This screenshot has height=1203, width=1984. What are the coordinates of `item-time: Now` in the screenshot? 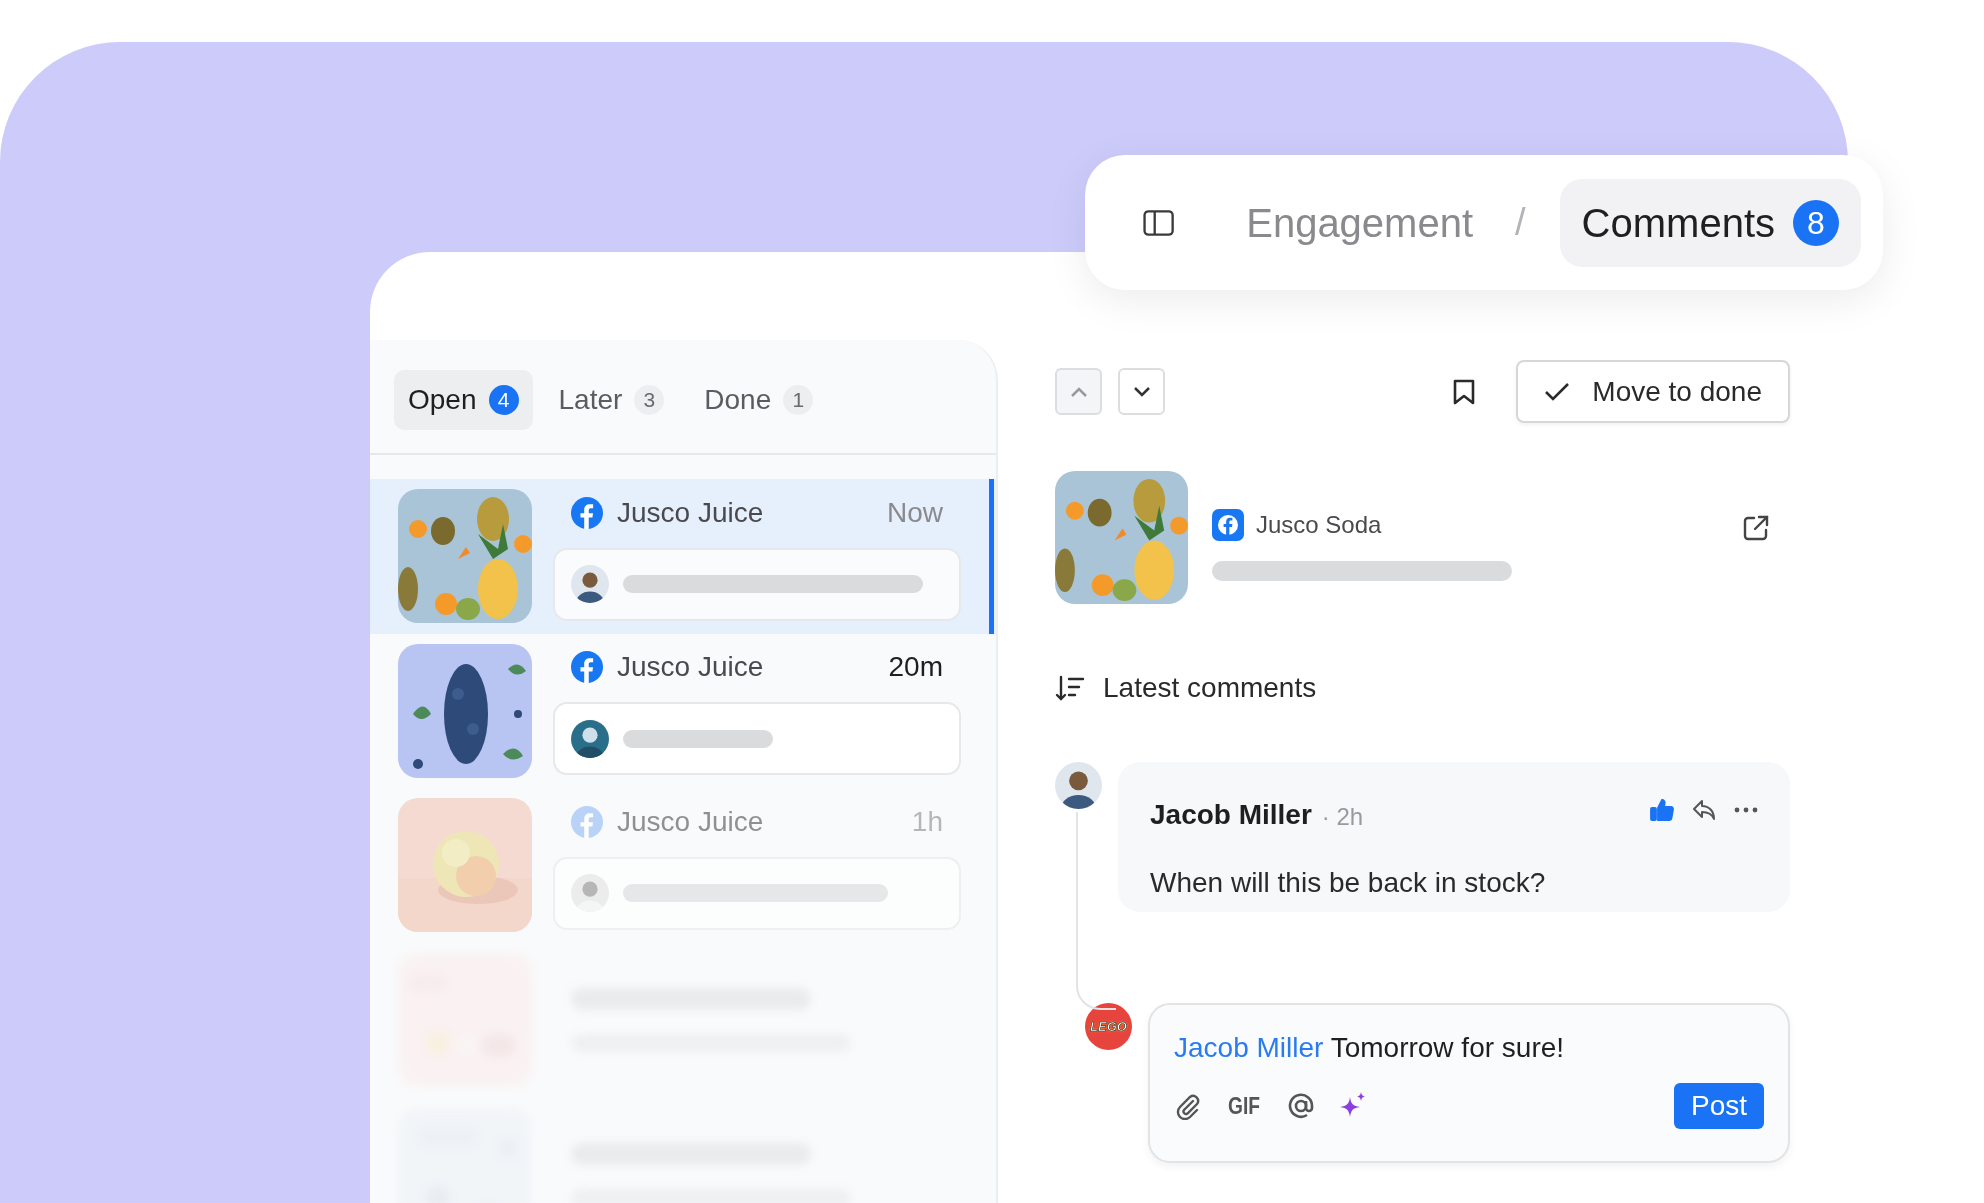 It's located at (915, 512).